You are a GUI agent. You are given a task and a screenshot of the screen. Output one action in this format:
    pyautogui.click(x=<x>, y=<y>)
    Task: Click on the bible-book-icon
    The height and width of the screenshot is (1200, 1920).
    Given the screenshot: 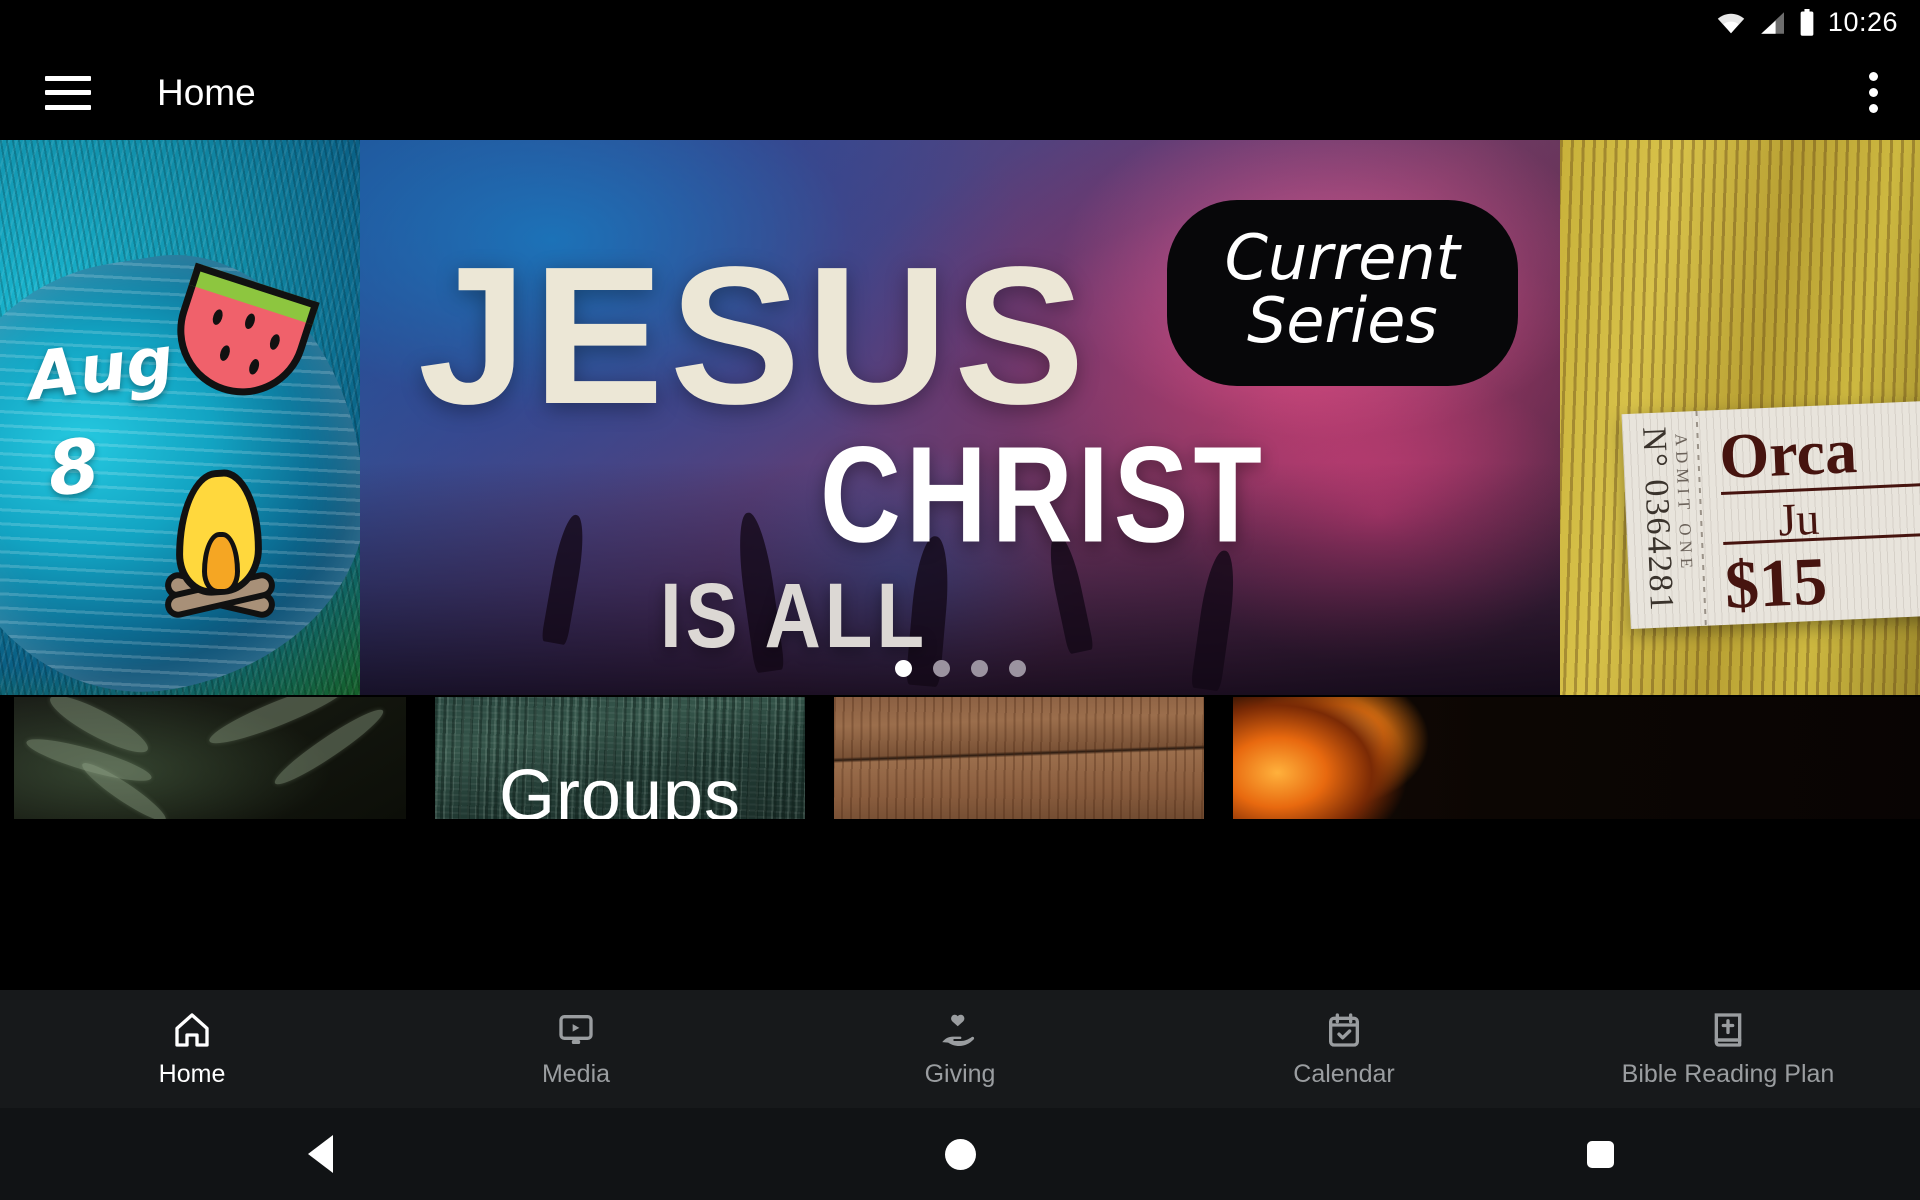 What is the action you would take?
    pyautogui.click(x=1728, y=1030)
    